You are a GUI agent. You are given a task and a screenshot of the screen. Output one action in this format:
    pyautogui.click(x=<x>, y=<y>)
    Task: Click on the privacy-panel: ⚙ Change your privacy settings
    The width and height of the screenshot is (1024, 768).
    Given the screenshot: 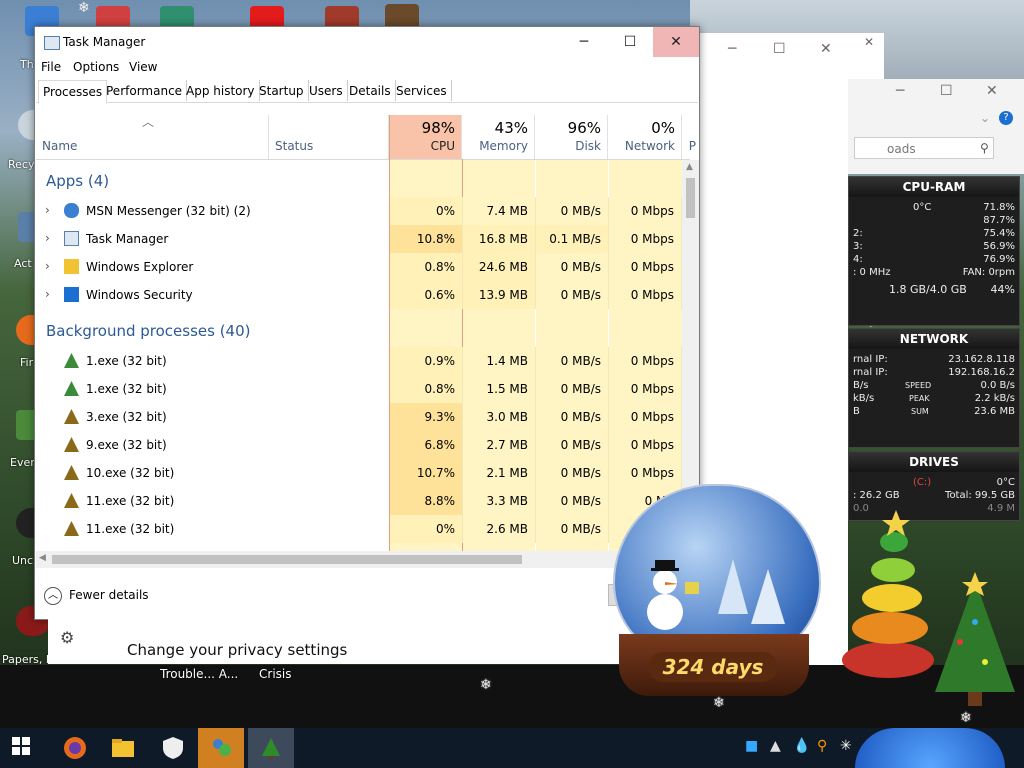 What is the action you would take?
    pyautogui.click(x=373, y=641)
    